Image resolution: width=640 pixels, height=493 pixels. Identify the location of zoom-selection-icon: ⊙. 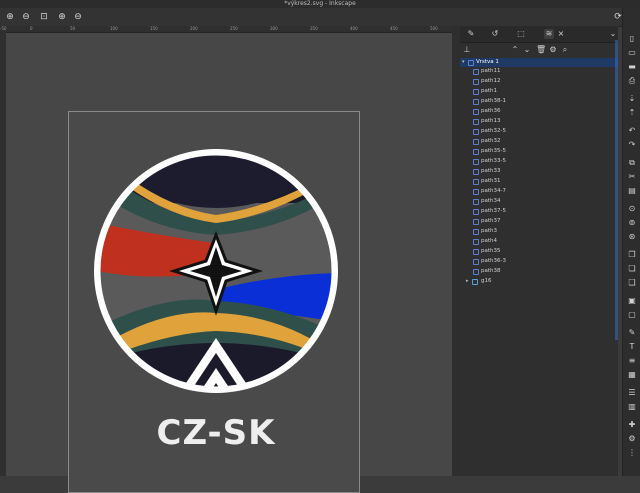
(632, 209).